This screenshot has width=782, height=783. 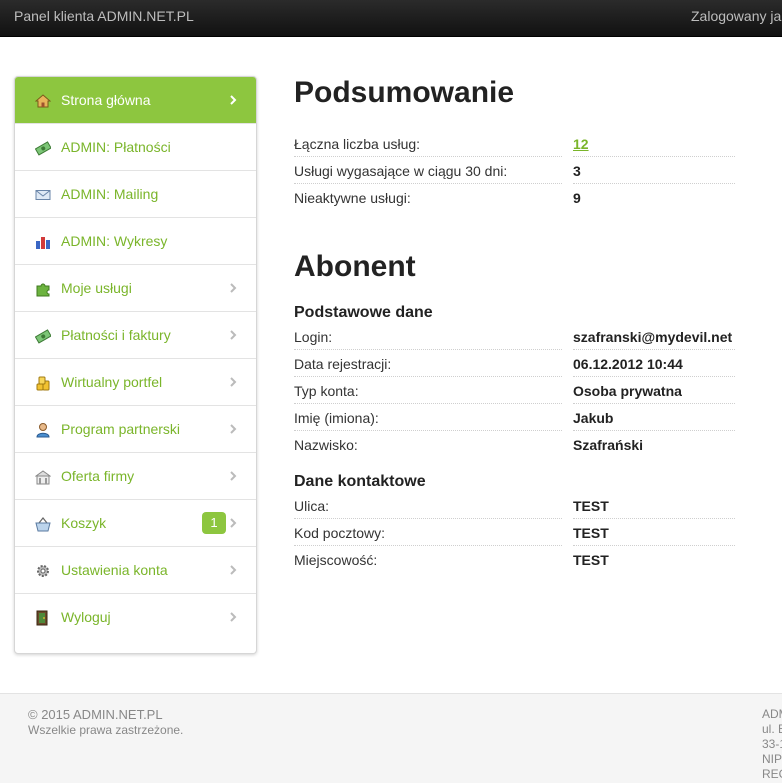 I want to click on address-line: ADM, so click(x=772, y=714).